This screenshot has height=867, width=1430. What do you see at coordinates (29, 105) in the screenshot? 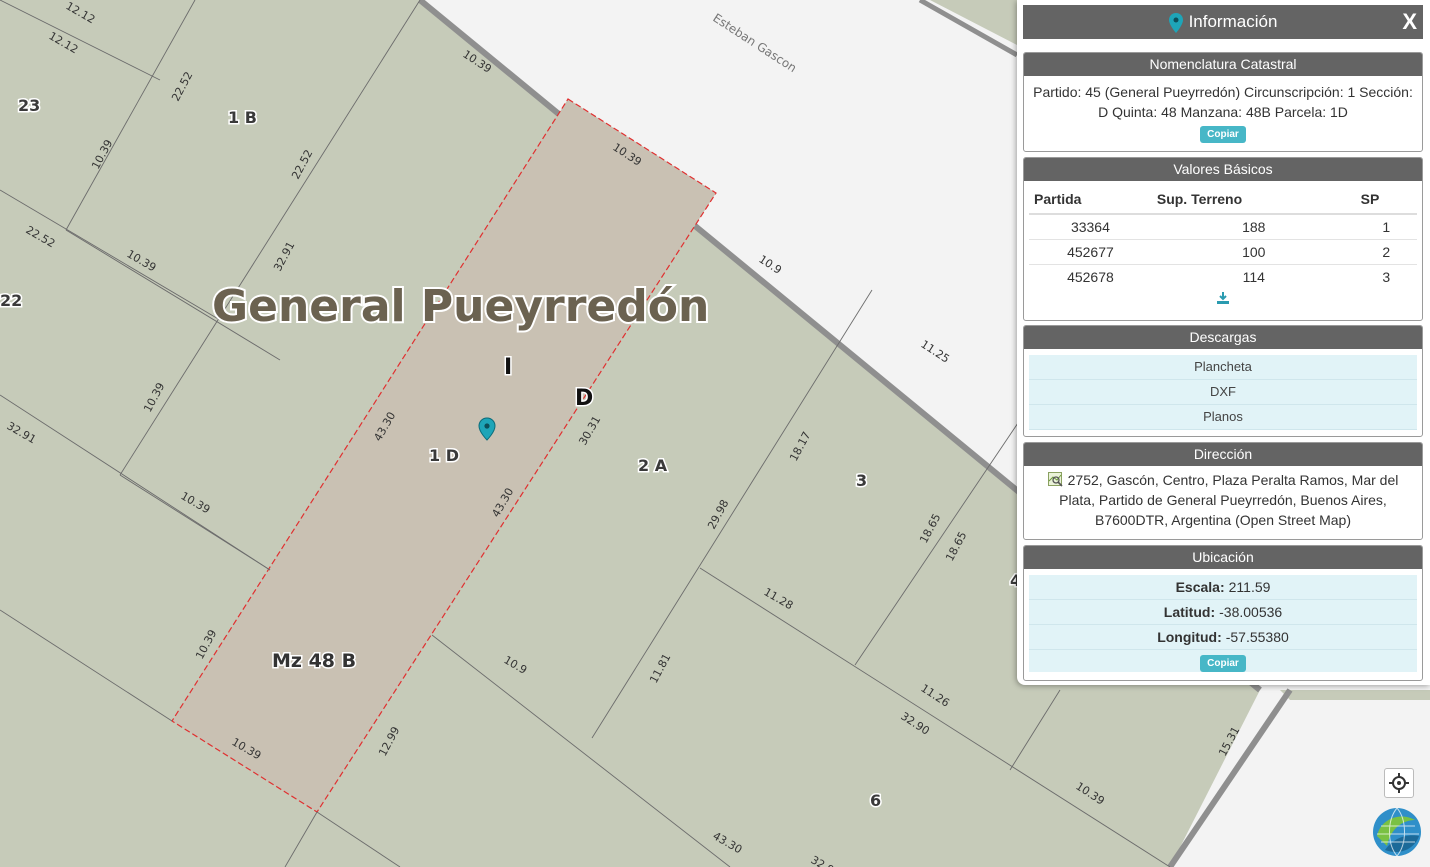
I see `parcel-label-23: 23` at bounding box center [29, 105].